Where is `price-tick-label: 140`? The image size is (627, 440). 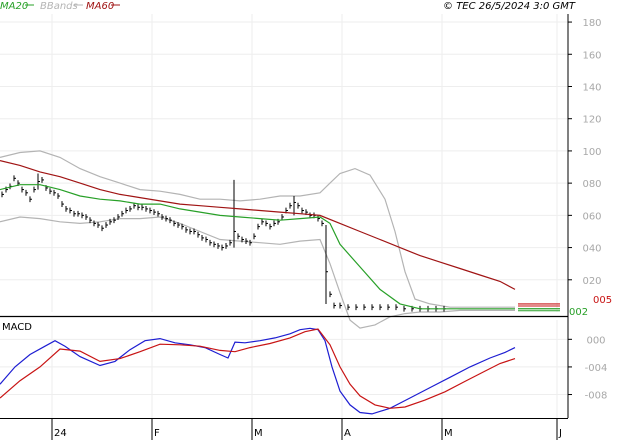
price-tick-label: 140 is located at coordinates (591, 87).